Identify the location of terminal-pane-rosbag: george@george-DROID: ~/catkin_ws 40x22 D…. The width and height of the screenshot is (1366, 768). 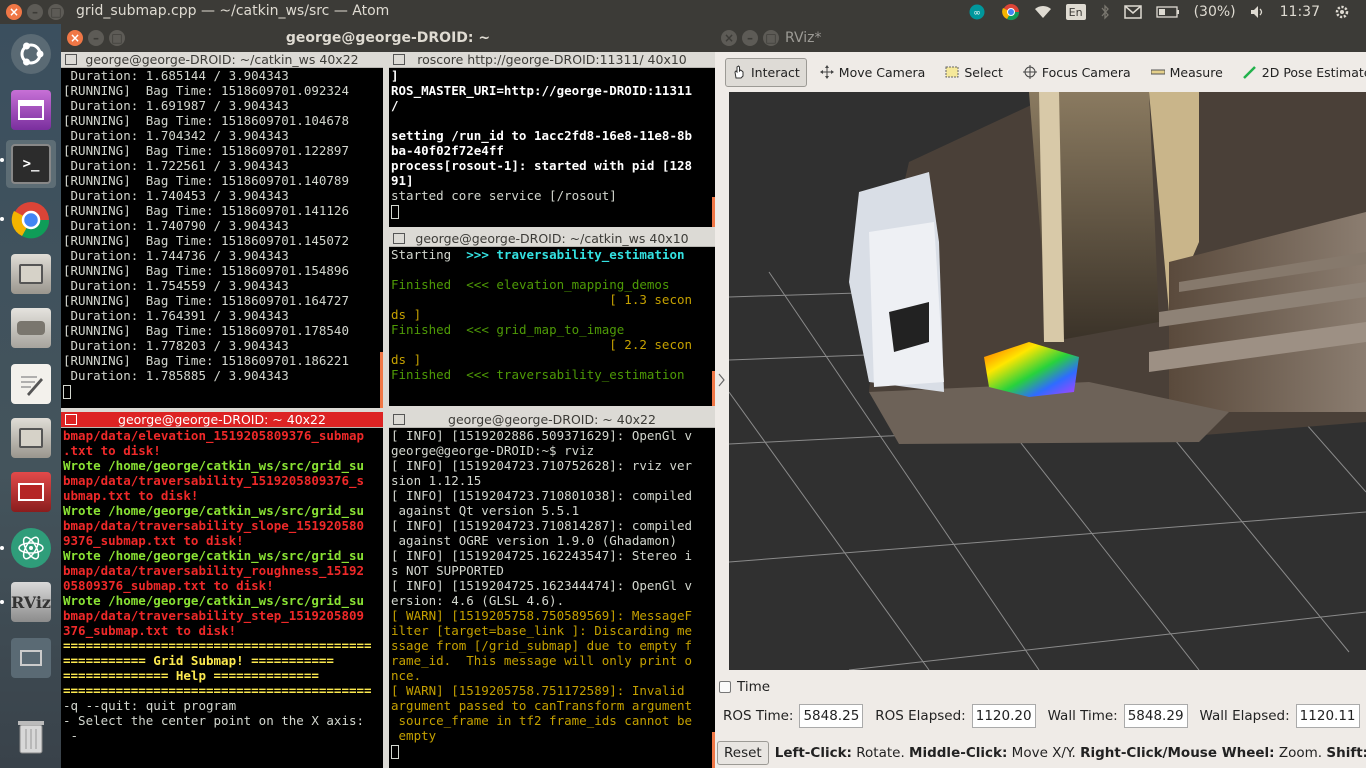
(222, 230).